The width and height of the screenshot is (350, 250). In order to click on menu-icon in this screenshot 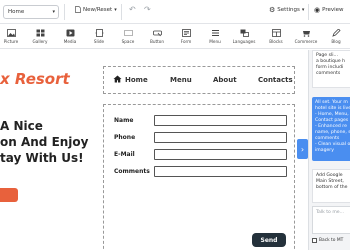, I will do `click(215, 33)`.